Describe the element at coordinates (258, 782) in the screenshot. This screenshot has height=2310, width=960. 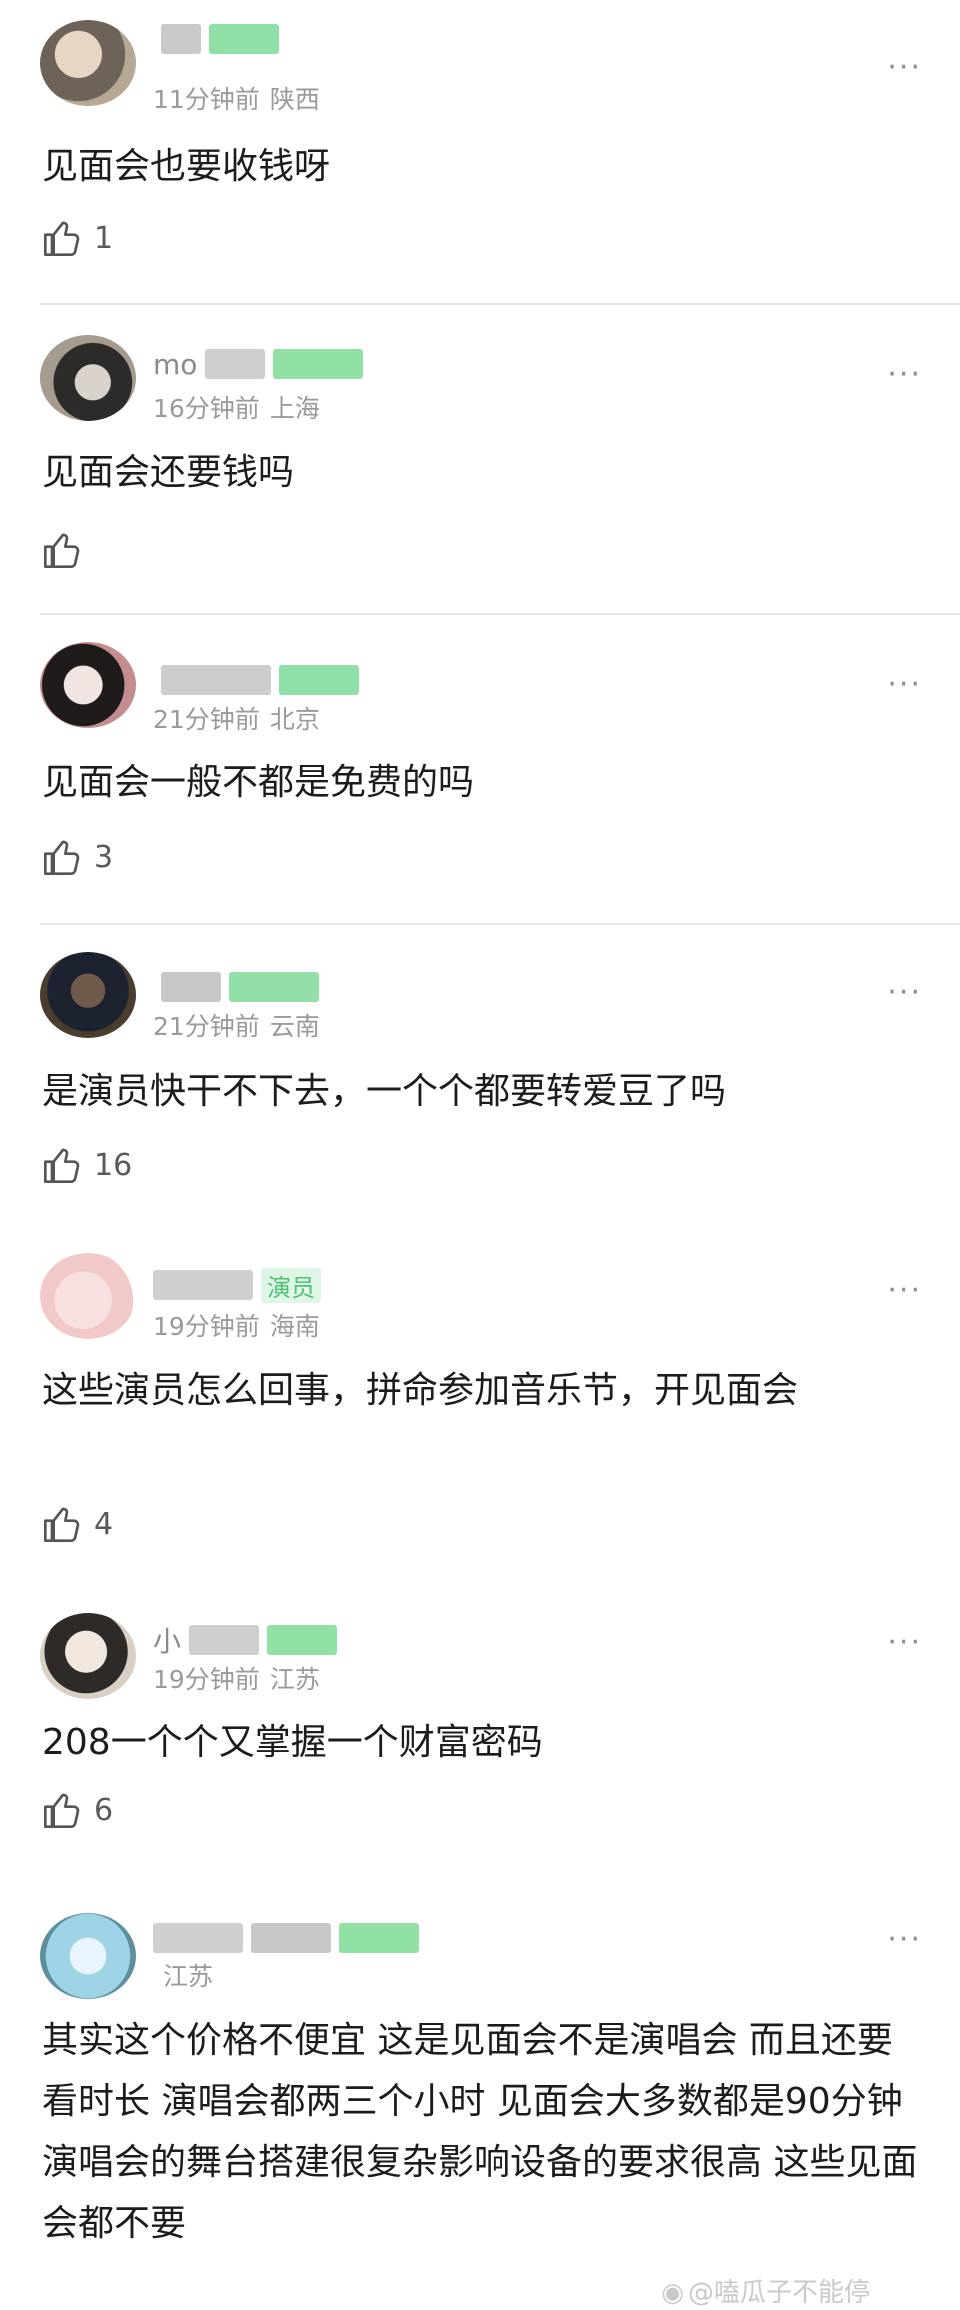
I see `comment-text: 见面会一般不都是免费的吗` at that location.